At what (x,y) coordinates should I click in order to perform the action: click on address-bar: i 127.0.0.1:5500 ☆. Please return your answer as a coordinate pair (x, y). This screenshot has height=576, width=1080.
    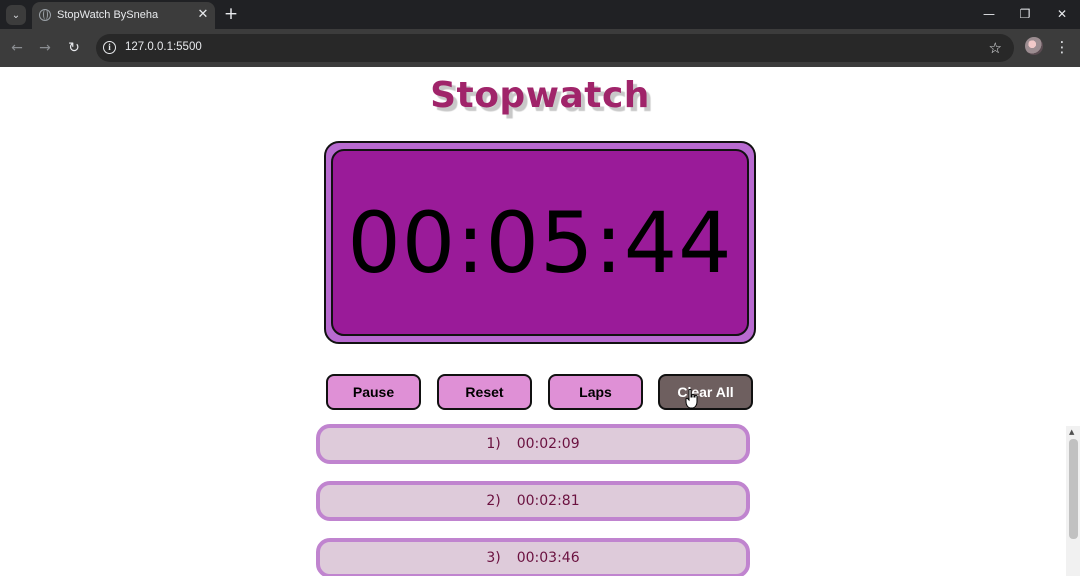
    Looking at the image, I should click on (555, 48).